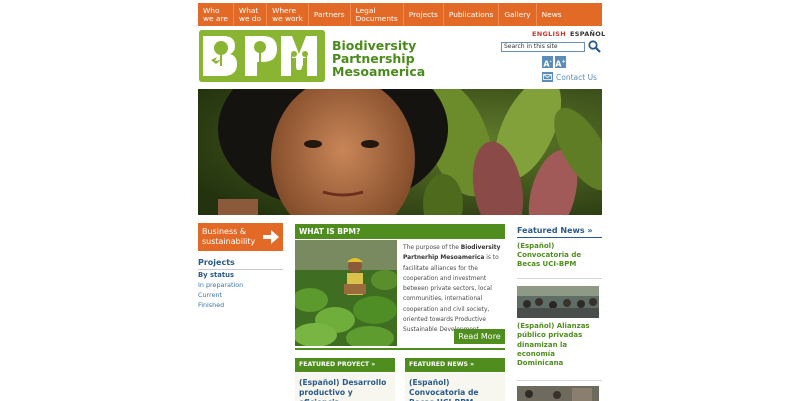 This screenshot has height=401, width=800. Describe the element at coordinates (379, 71) in the screenshot. I see `logo-title-line3: Mesoamerica` at that location.